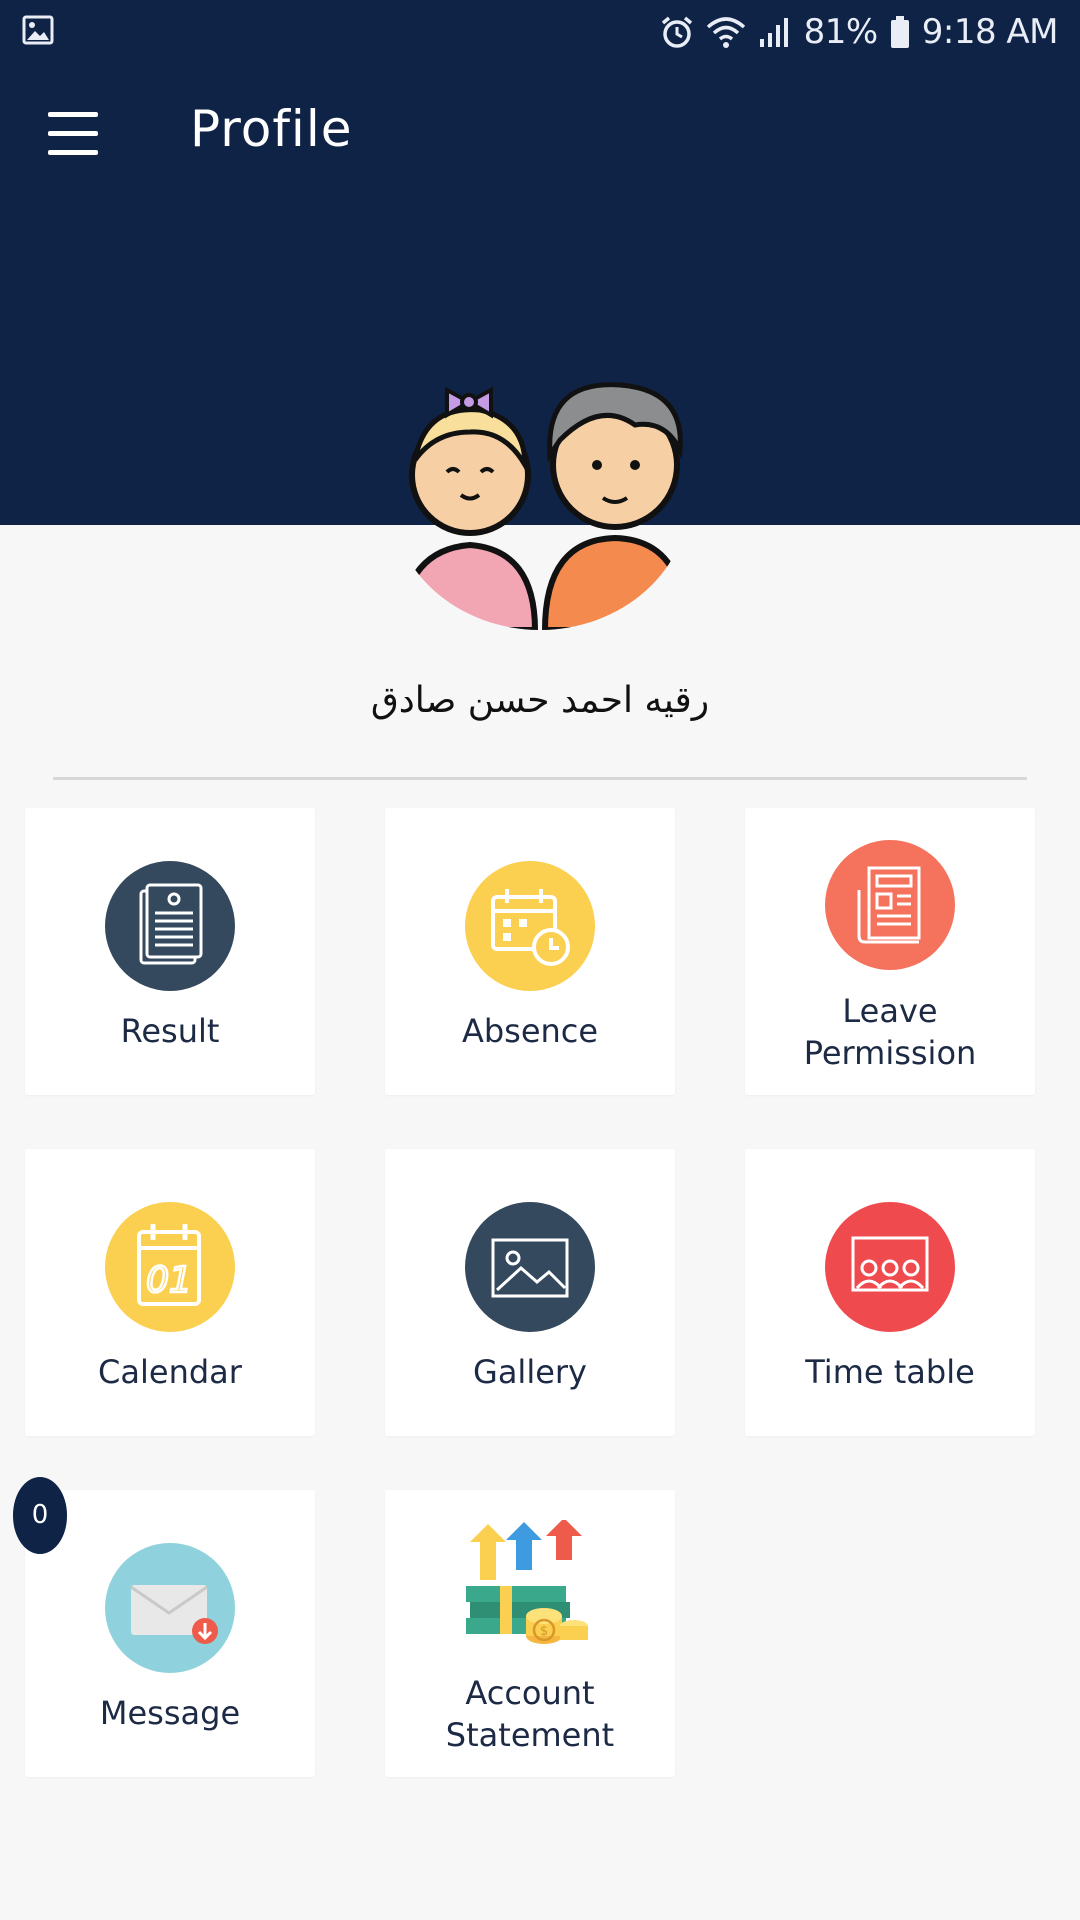  Describe the element at coordinates (170, 1608) in the screenshot. I see `envelope-download-icon` at that location.